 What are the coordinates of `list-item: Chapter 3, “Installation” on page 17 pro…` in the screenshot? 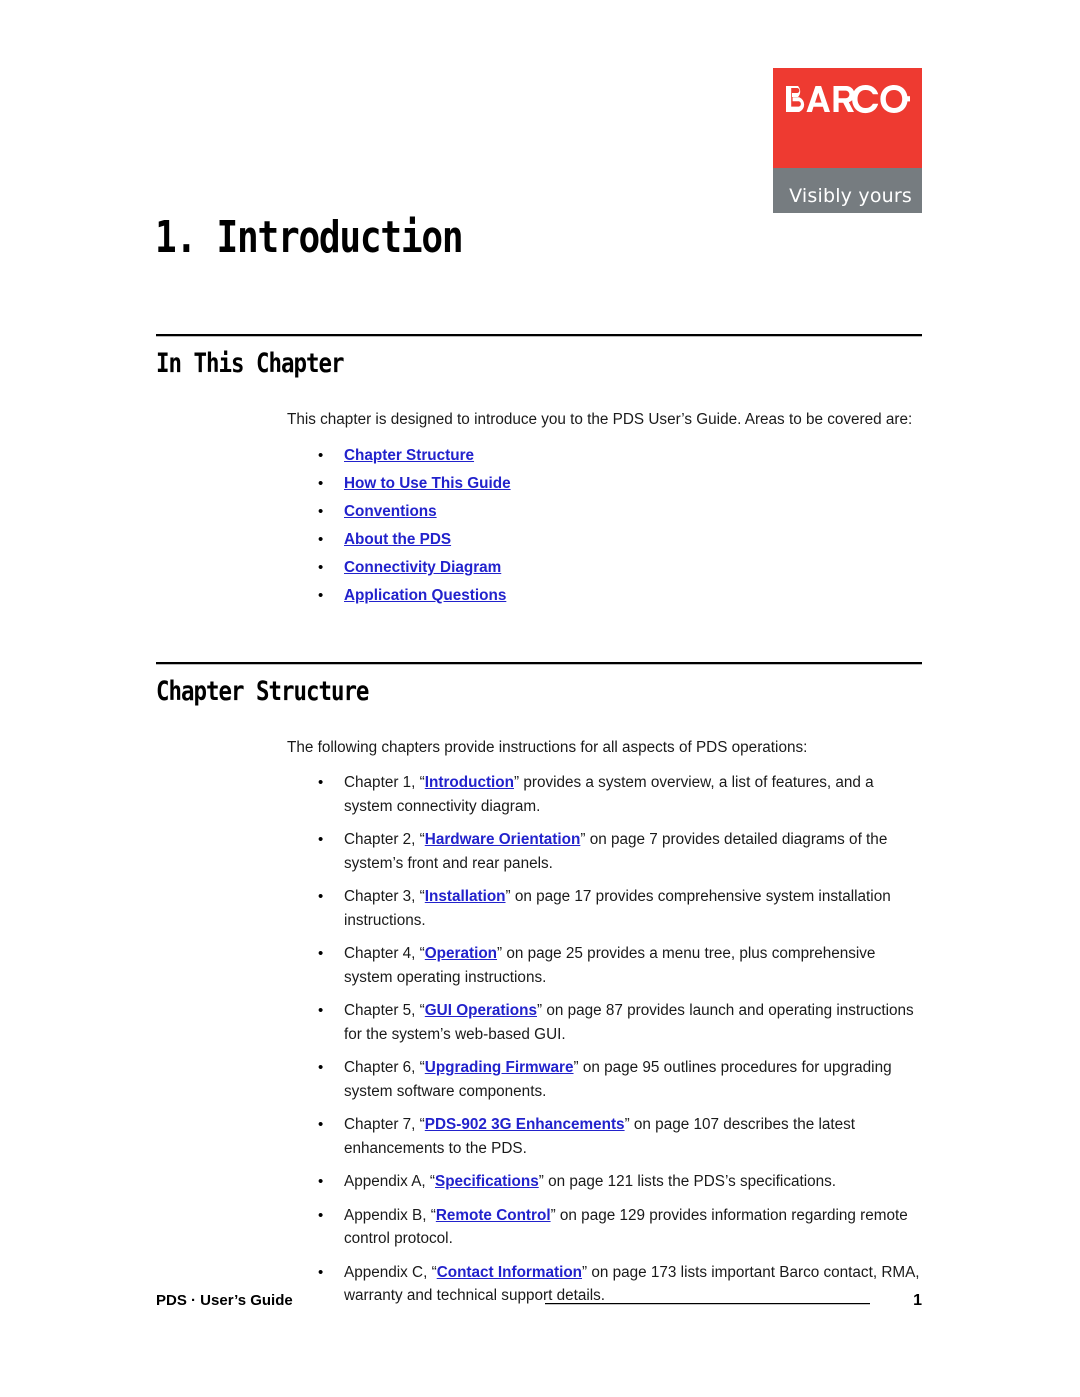 It's located at (620, 908).